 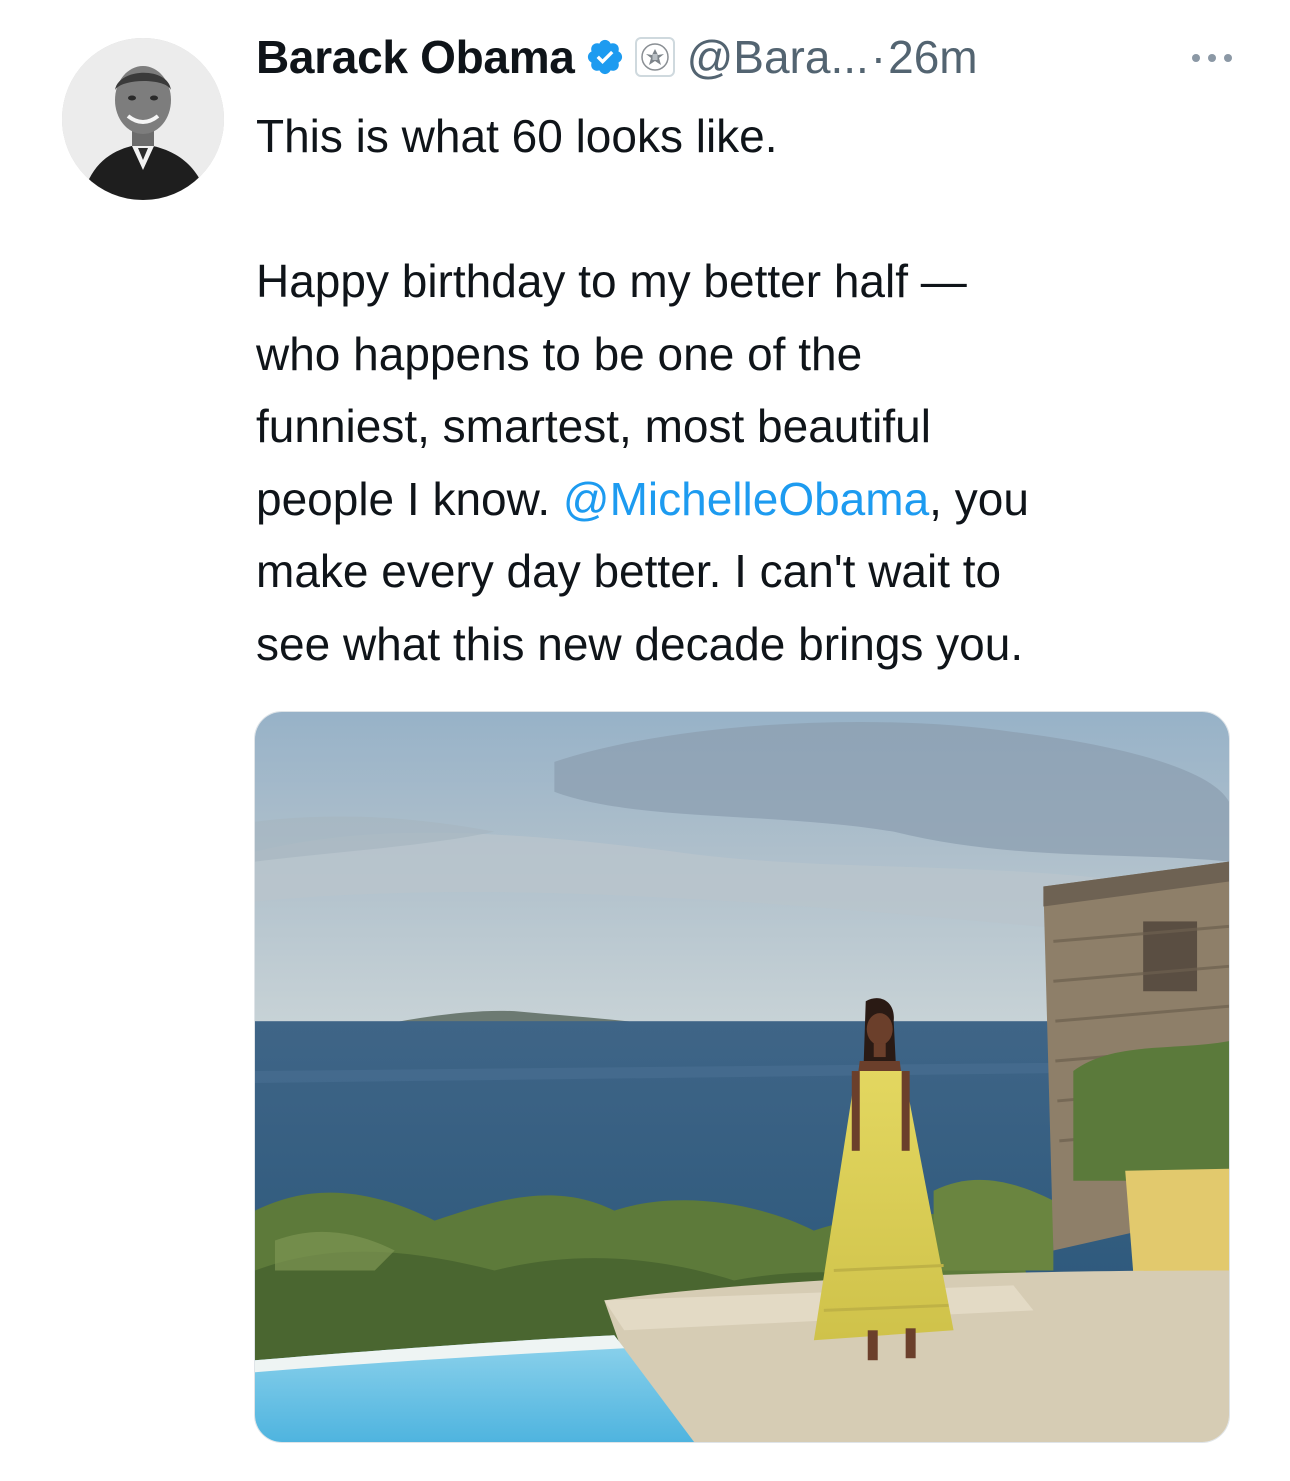 I want to click on government-seal-icon, so click(x=654, y=57).